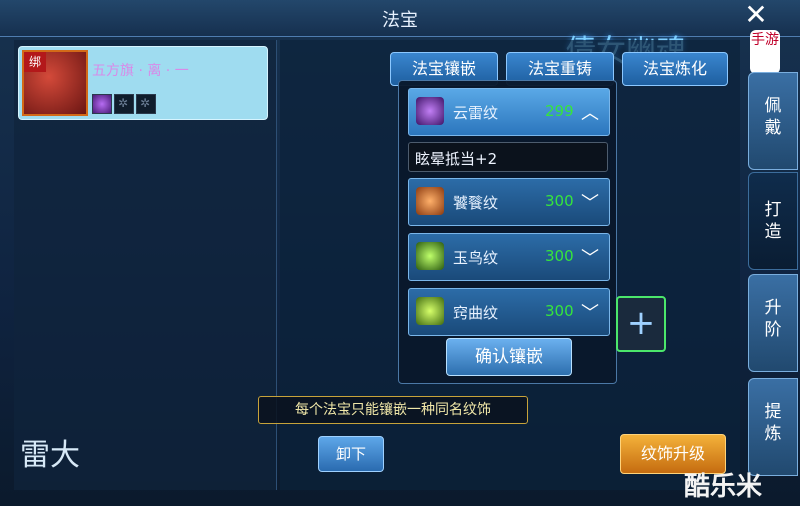 The height and width of the screenshot is (506, 800). Describe the element at coordinates (430, 111) in the screenshot. I see `yunlei-glyph-icon` at that location.